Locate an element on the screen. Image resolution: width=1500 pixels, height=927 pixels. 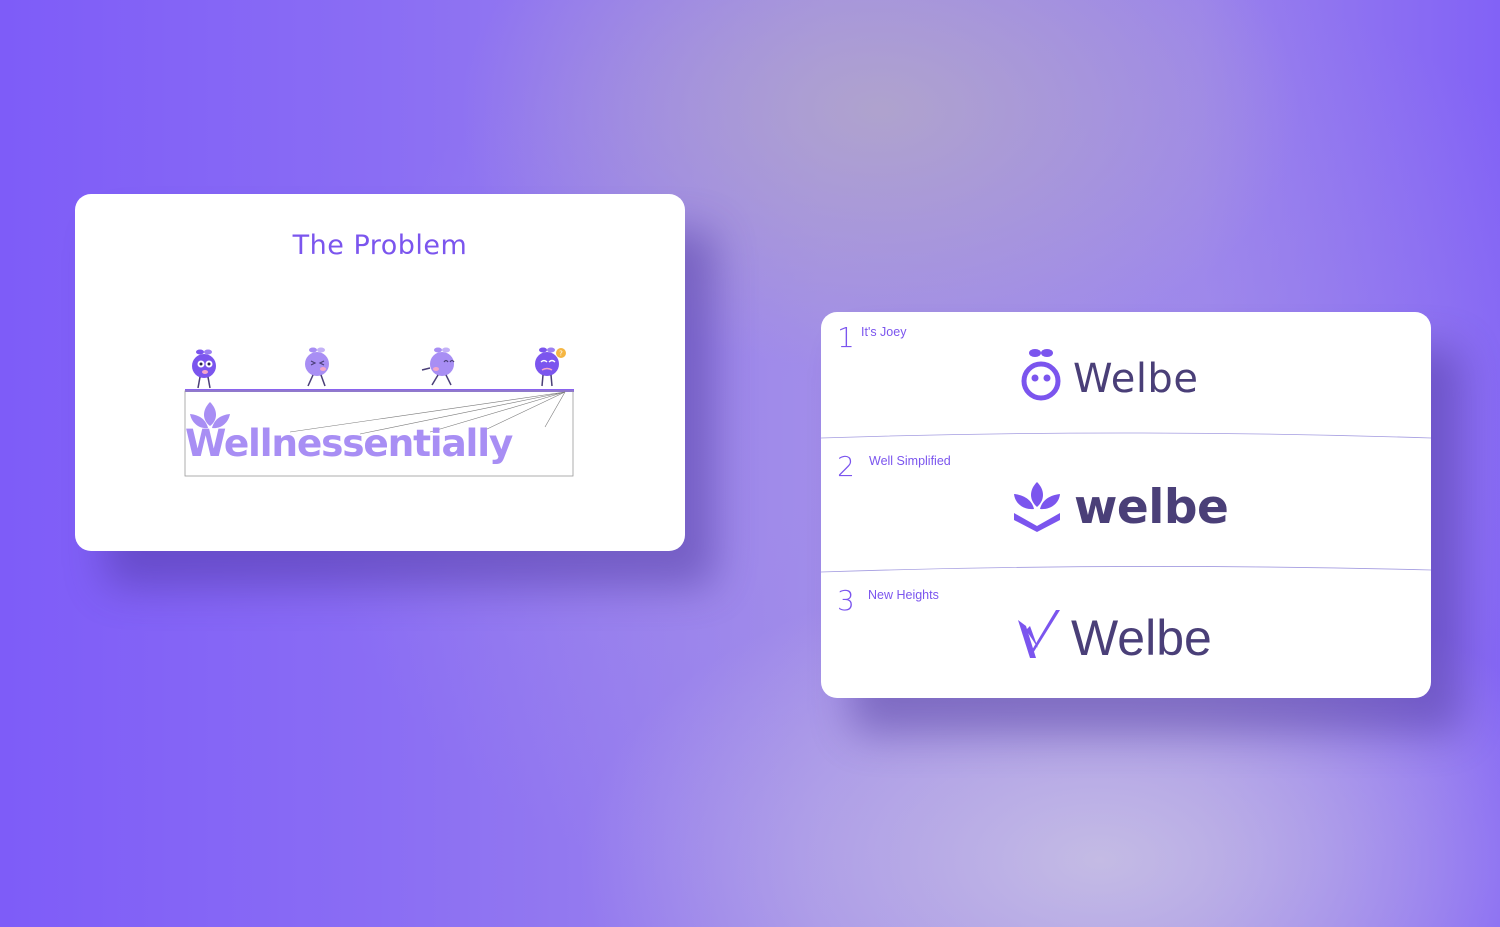
option-1-wordmark: Welbe is located at coordinates (1136, 379).